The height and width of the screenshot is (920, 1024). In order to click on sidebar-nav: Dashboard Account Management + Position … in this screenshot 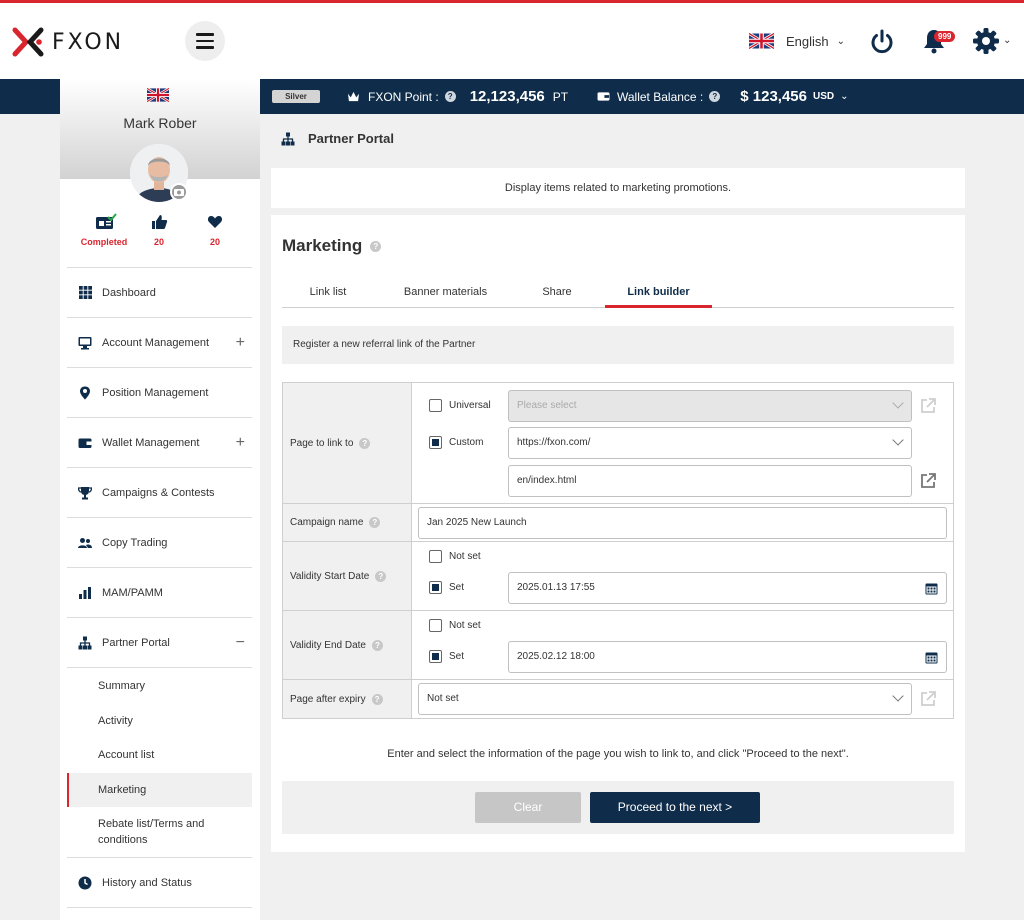, I will do `click(159, 587)`.